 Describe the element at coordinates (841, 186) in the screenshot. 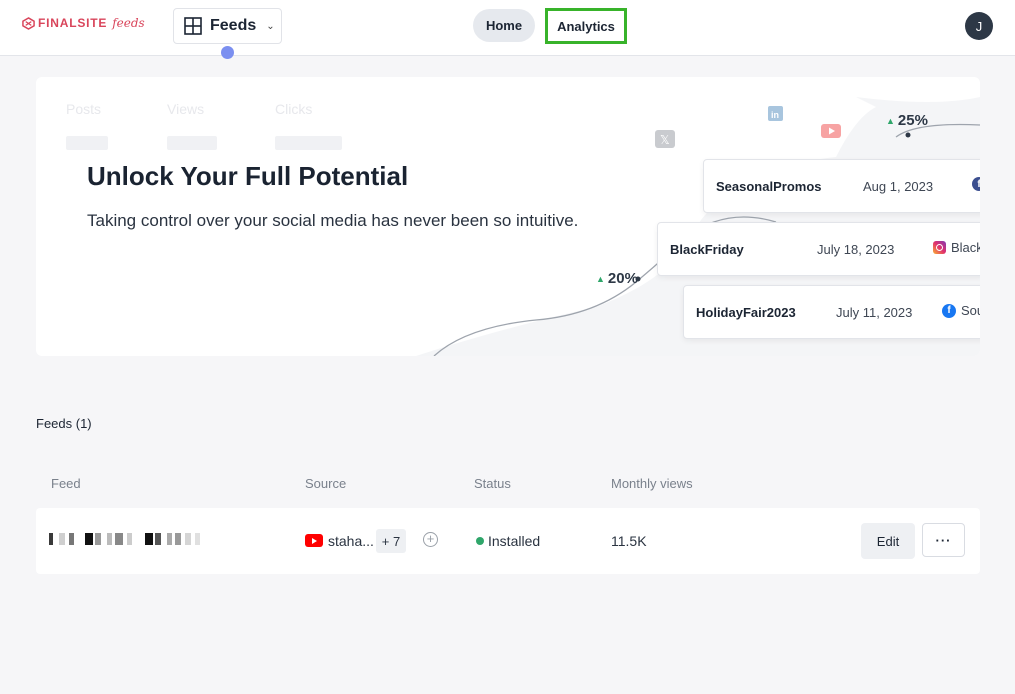

I see `campaign-card: SeasonalPromos Aug 1, 2023 f` at that location.